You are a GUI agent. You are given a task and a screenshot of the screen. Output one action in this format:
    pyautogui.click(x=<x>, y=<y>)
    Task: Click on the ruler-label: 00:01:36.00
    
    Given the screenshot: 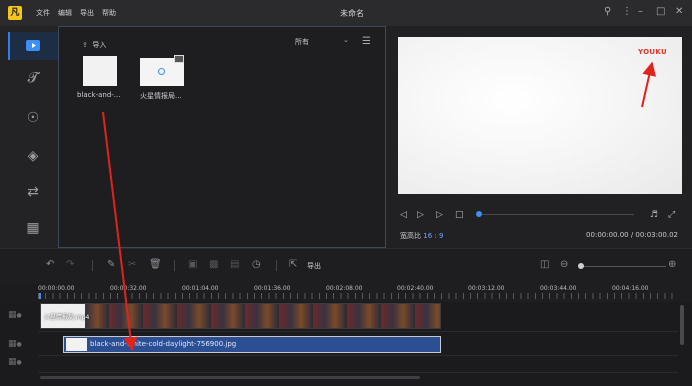 What is the action you would take?
    pyautogui.click(x=272, y=288)
    